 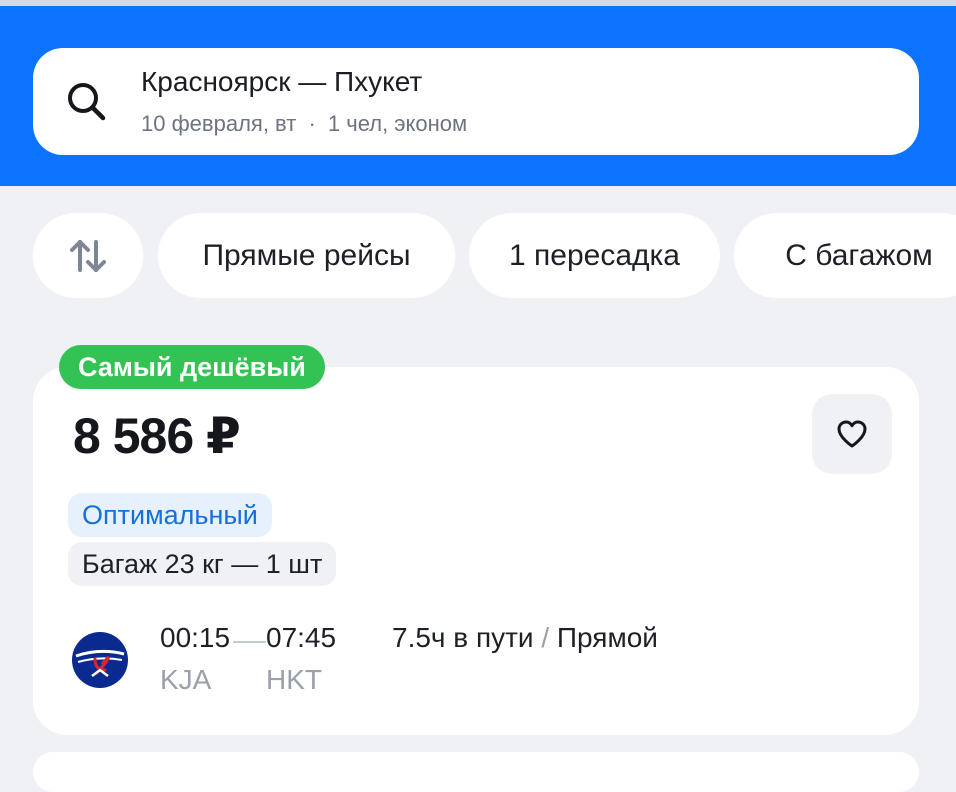 I want to click on offer-price: 8 586 ₽, so click(x=157, y=436).